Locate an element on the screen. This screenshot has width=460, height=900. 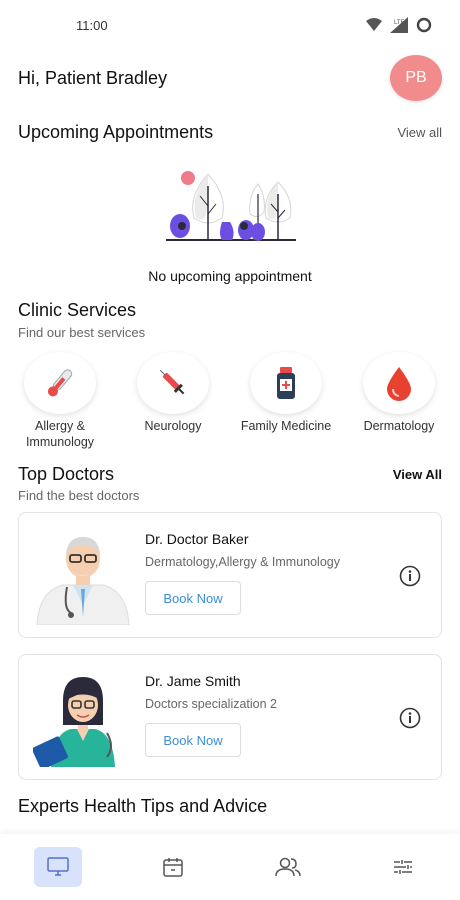
cellular-icon: LTE is located at coordinates (399, 25).